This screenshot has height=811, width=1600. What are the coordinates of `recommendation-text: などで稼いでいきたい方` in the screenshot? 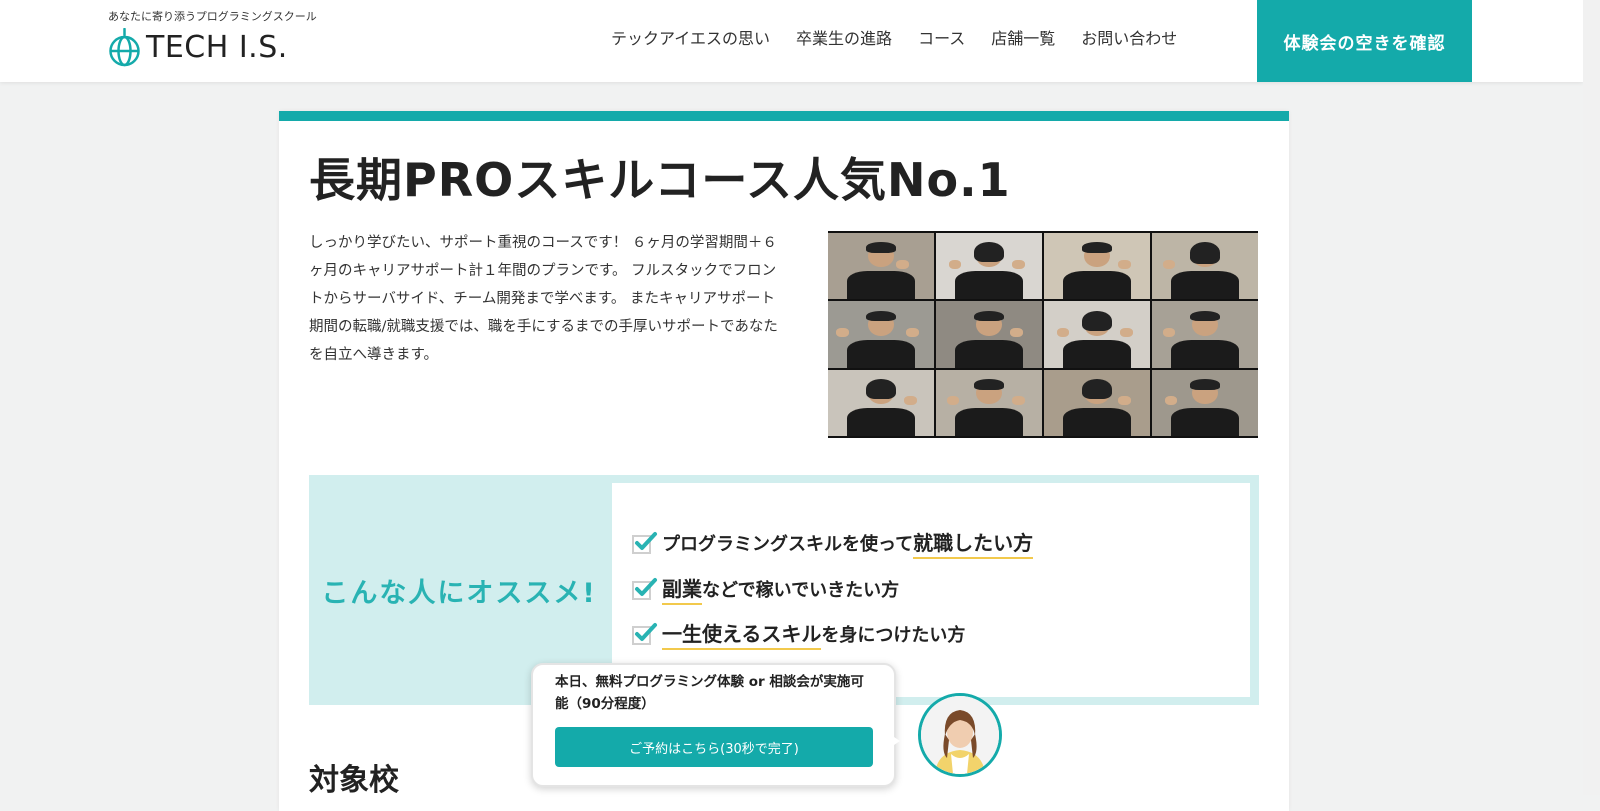 It's located at (801, 590).